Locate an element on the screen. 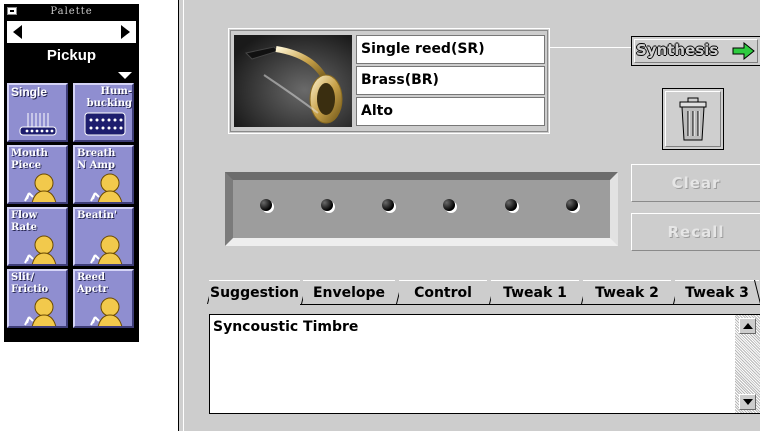 This screenshot has height=431, width=760. palette-title: Palette is located at coordinates (71, 12).